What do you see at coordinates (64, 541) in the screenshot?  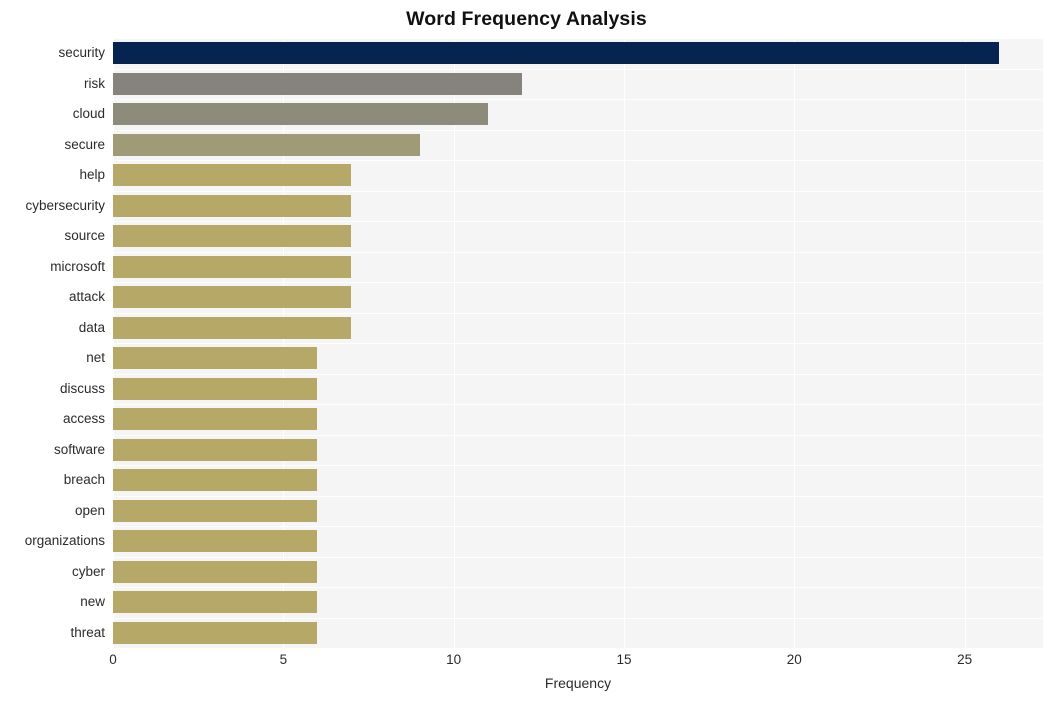 I see `y-axis-tick-label: organizations` at bounding box center [64, 541].